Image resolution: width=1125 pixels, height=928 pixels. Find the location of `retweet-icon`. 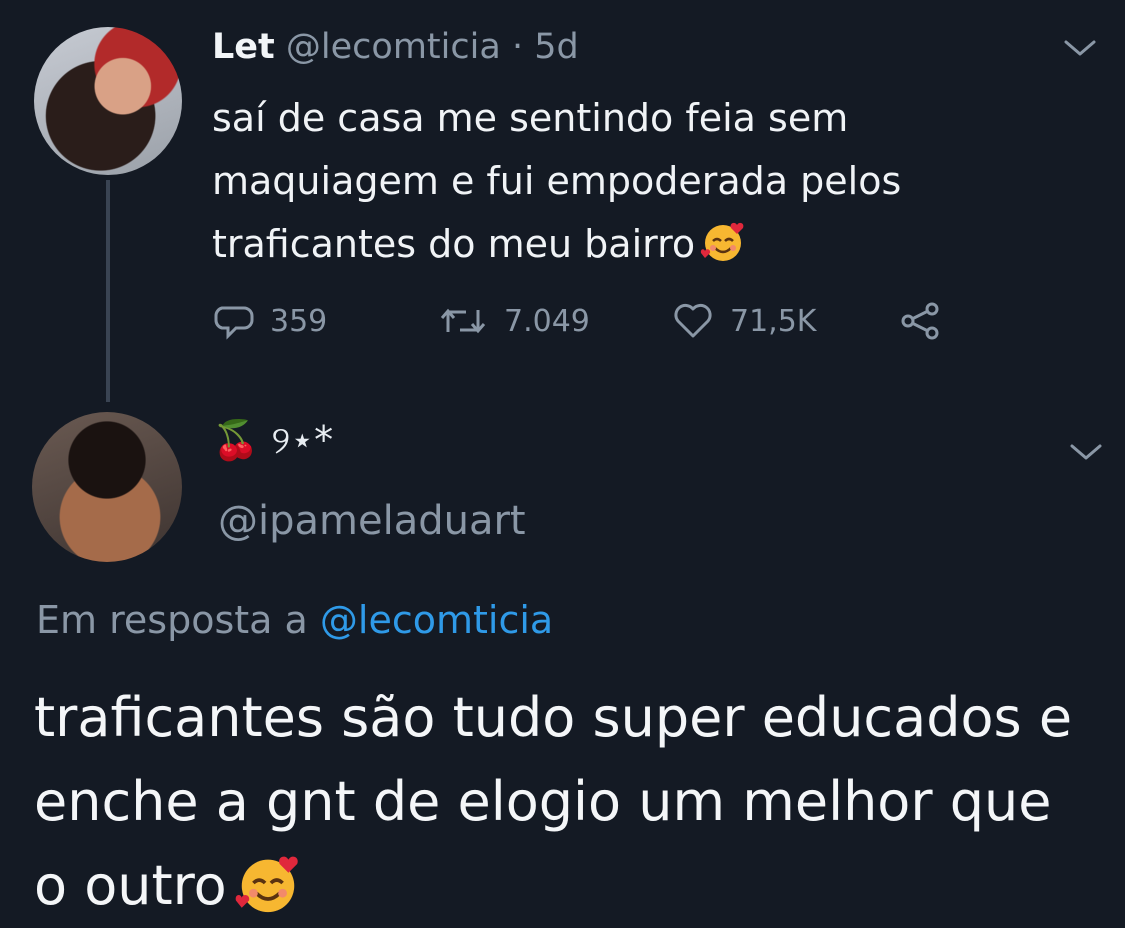

retweet-icon is located at coordinates (463, 321).